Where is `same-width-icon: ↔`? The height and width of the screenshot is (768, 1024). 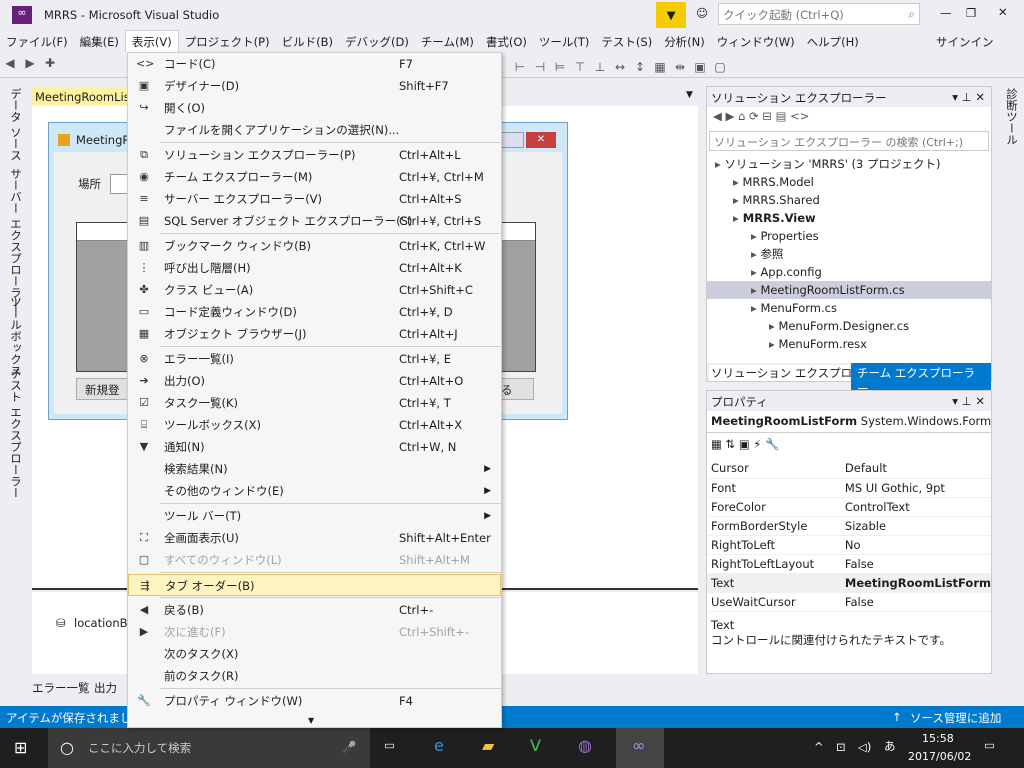
same-width-icon: ↔ is located at coordinates (620, 68).